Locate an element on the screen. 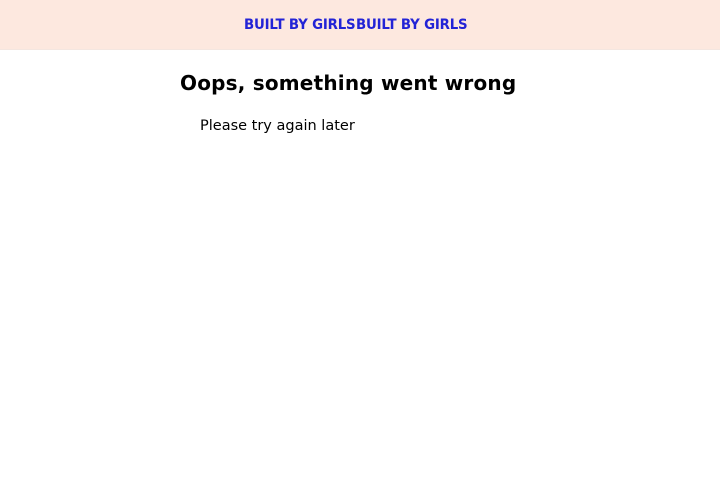 The image size is (720, 480). error-message: Please try again later is located at coordinates (277, 126).